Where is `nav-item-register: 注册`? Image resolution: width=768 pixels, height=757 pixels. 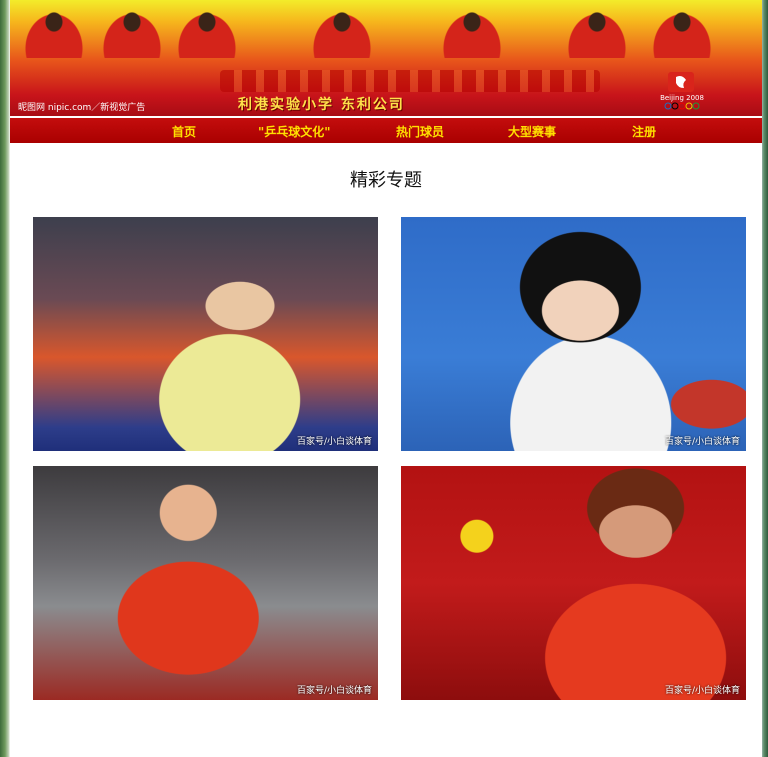 nav-item-register: 注册 is located at coordinates (644, 131).